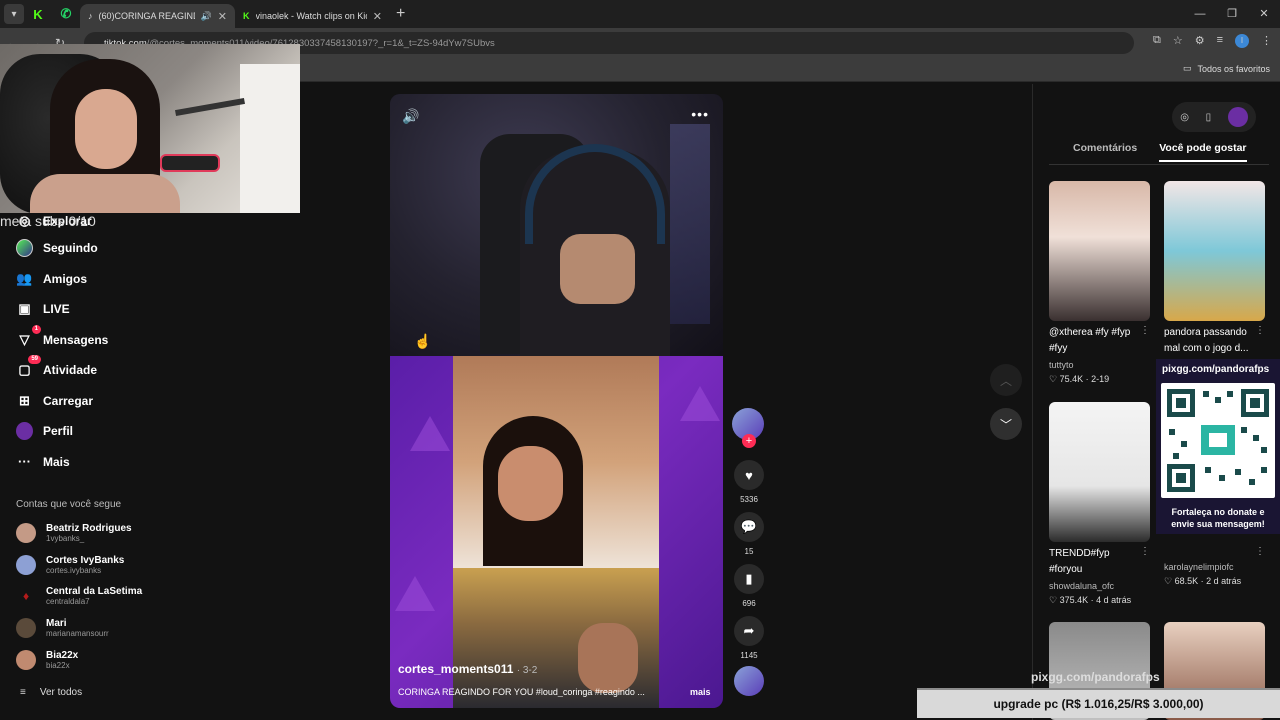  What do you see at coordinates (24, 461) in the screenshot?
I see `more-dots-icon: ···` at bounding box center [24, 461].